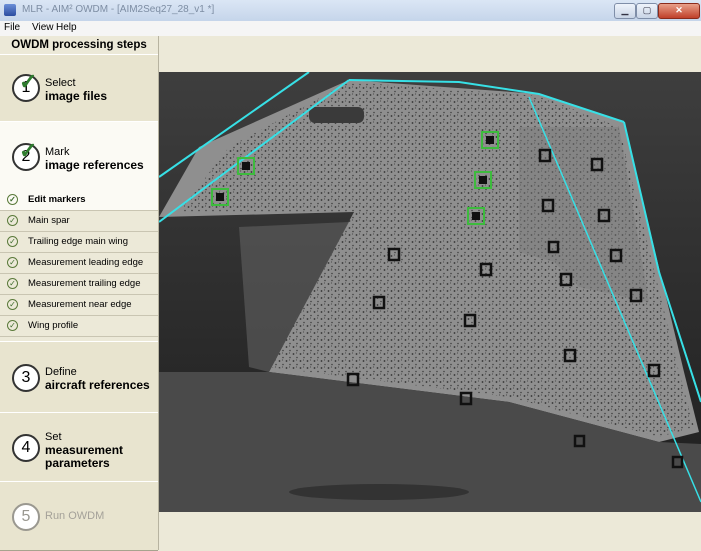 This screenshot has width=701, height=551. I want to click on menu-help: Help, so click(66, 27).